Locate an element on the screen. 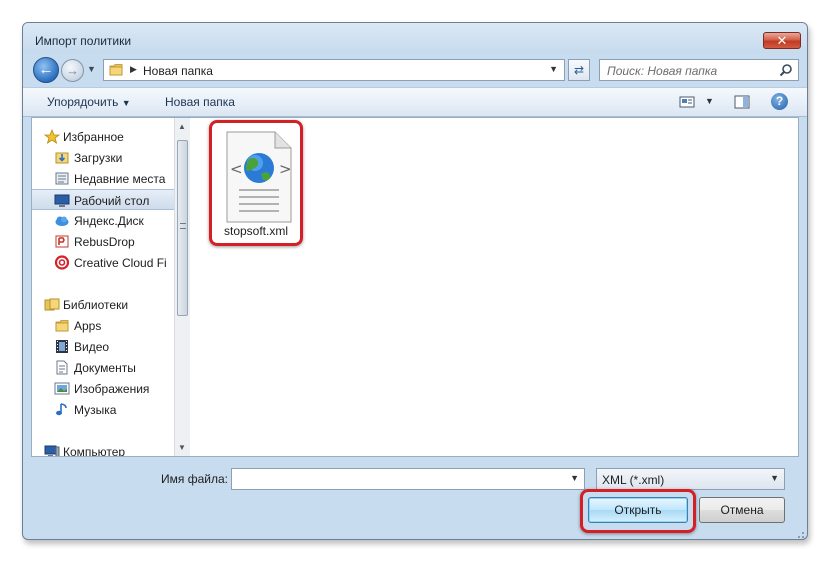  filename-label: Имя файла: is located at coordinates (194, 479).